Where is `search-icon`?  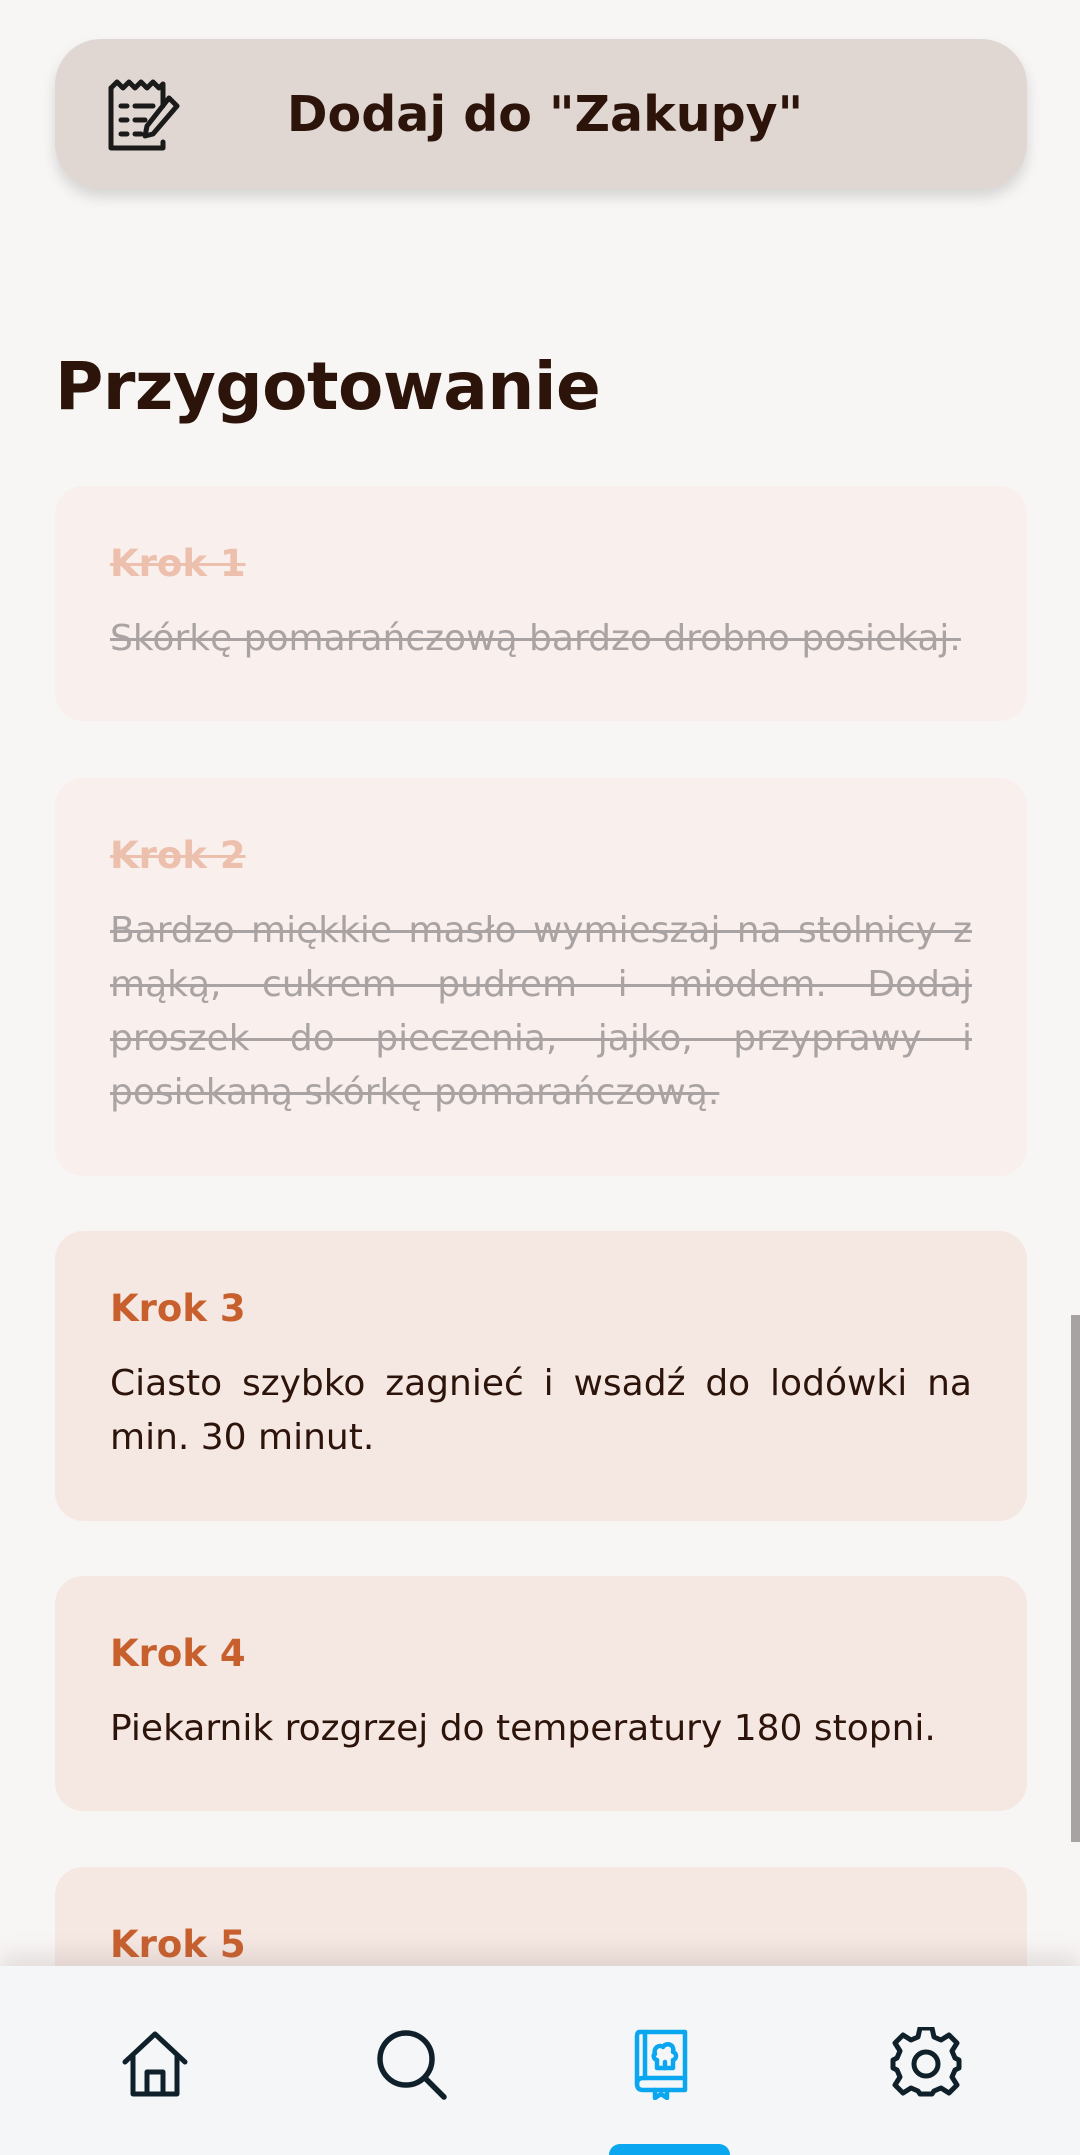 search-icon is located at coordinates (411, 2066).